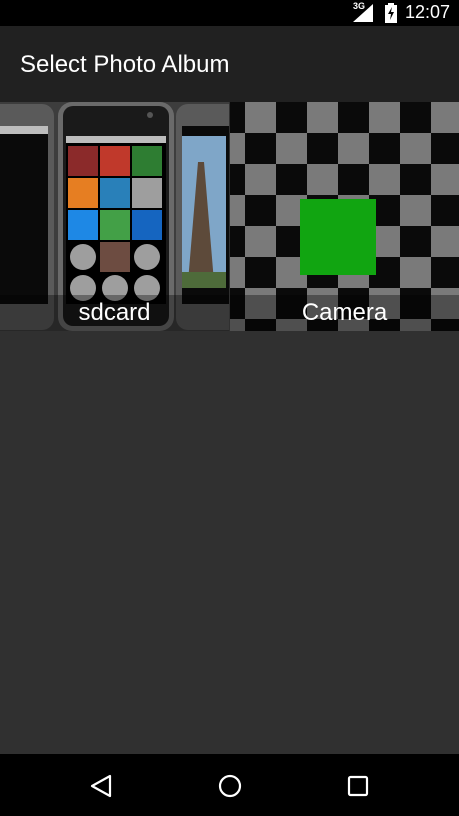 This screenshot has width=459, height=816. I want to click on status-bar: 3G 12:07, so click(229, 13).